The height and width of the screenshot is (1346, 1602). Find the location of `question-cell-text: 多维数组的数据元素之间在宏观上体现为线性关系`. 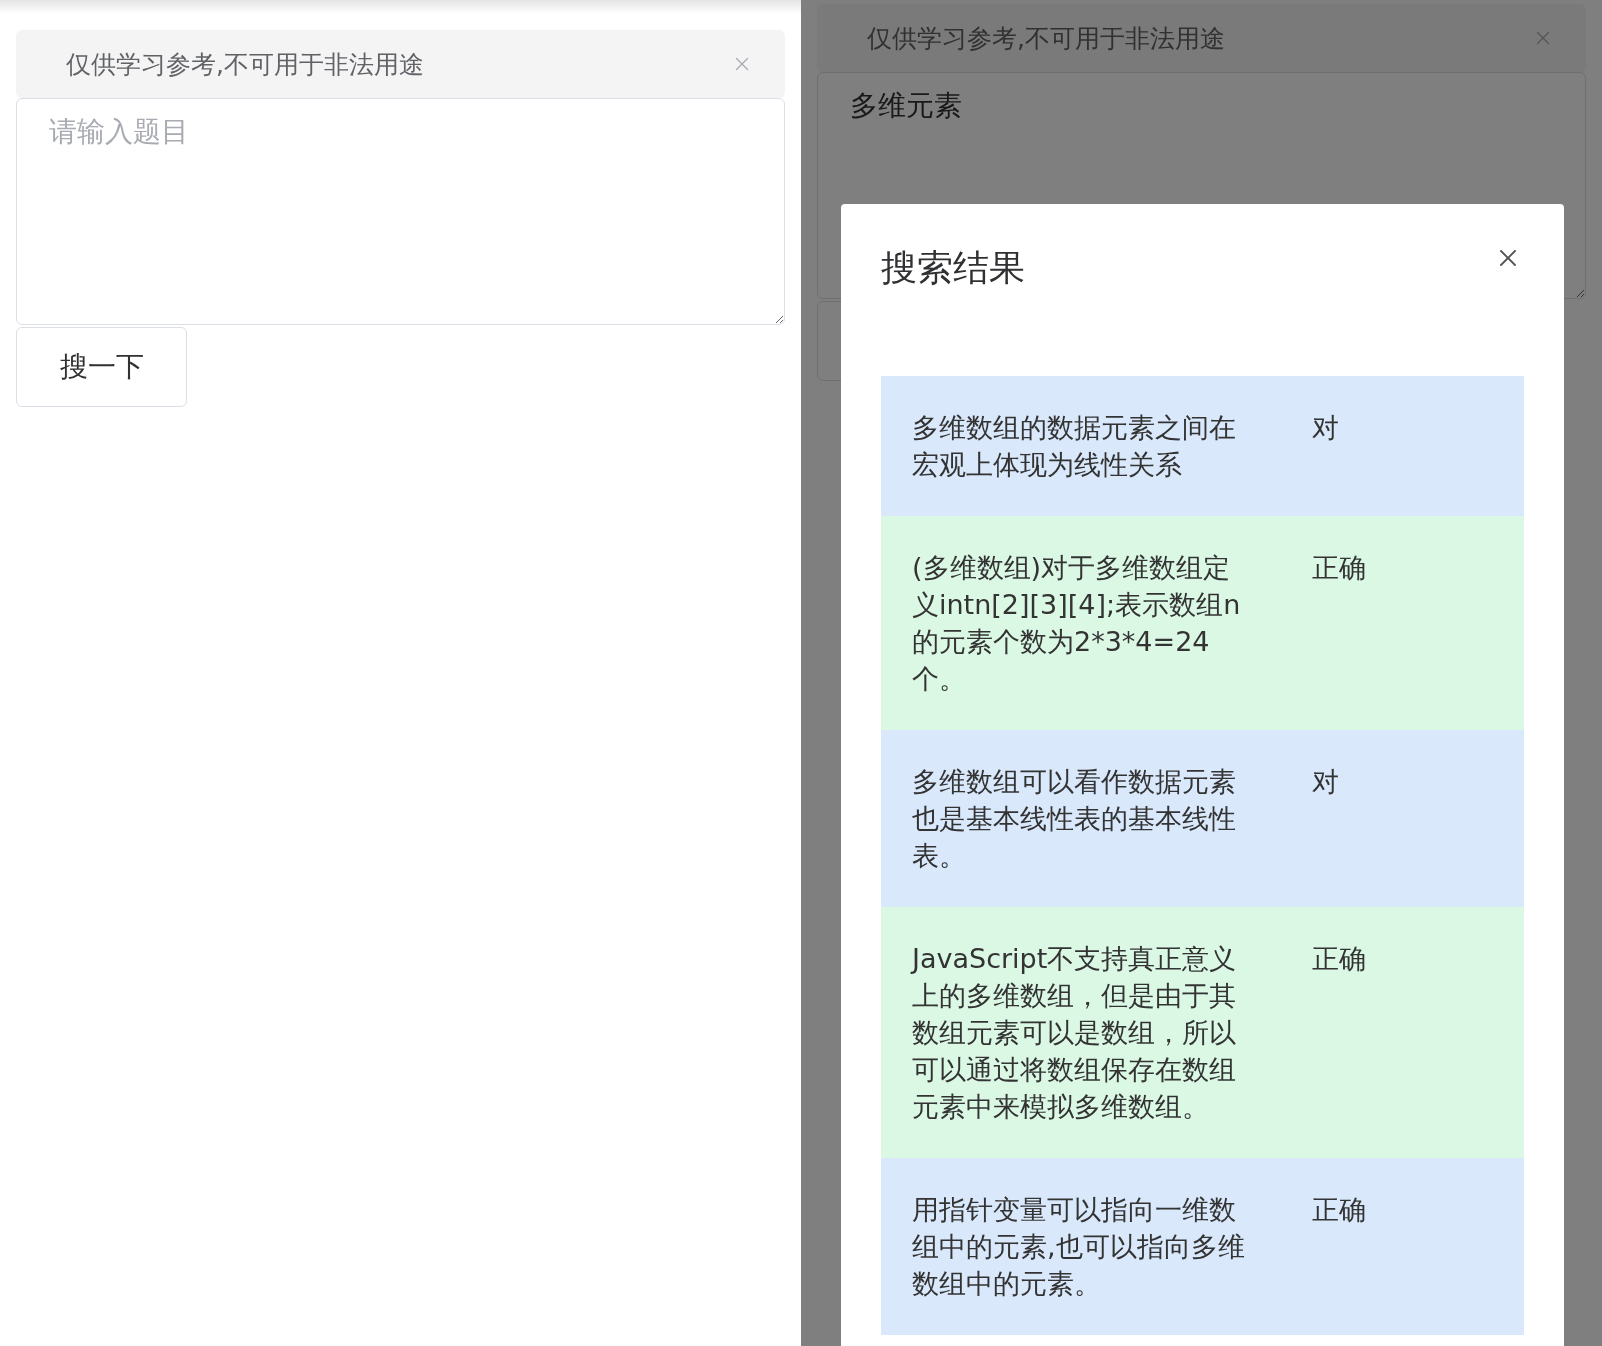

question-cell-text: 多维数组的数据元素之间在宏观上体现为线性关系 is located at coordinates (1074, 446).